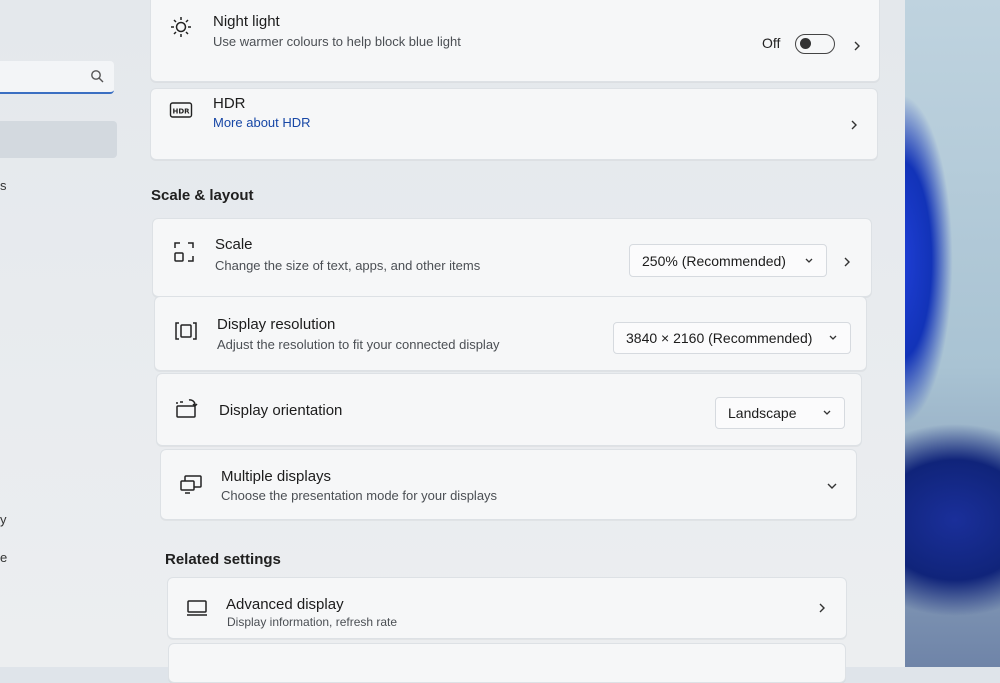 The image size is (1000, 683). Describe the element at coordinates (3, 557) in the screenshot. I see `sidebar-item-fragment: e` at that location.